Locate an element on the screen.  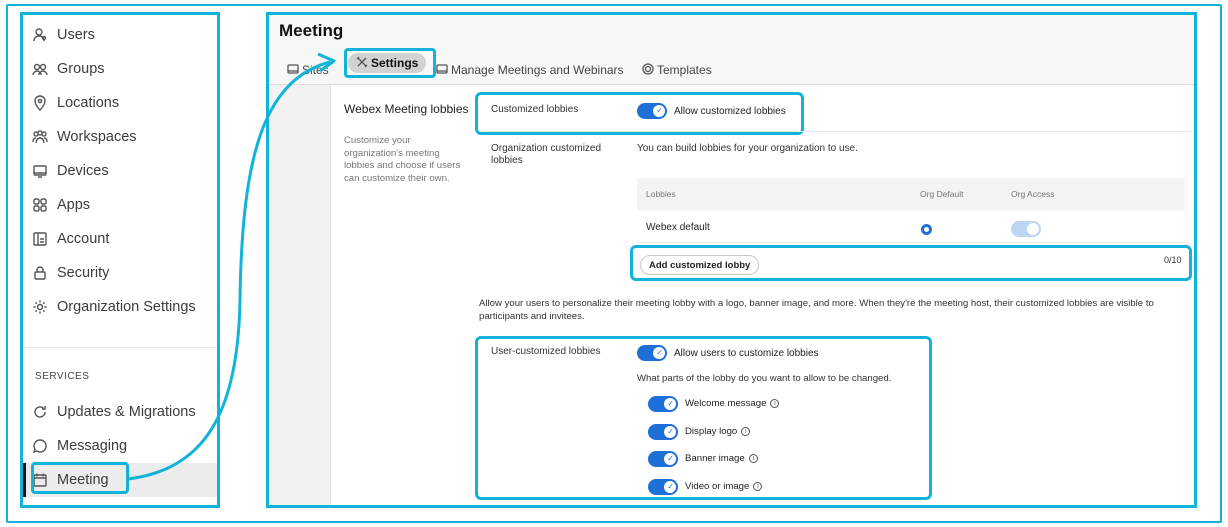
allow-customized-lobbies-toggle: ✓ is located at coordinates (652, 111).